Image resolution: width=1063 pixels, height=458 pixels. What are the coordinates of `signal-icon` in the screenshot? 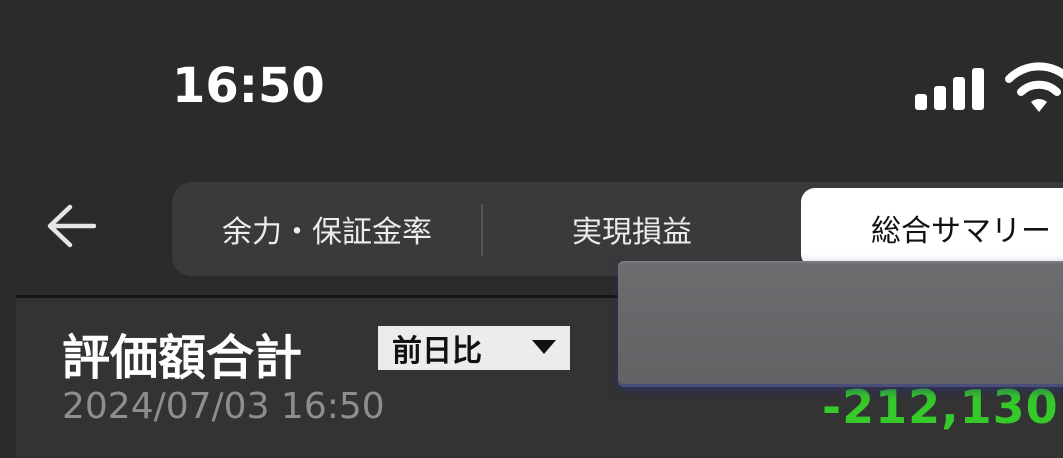 It's located at (949, 89).